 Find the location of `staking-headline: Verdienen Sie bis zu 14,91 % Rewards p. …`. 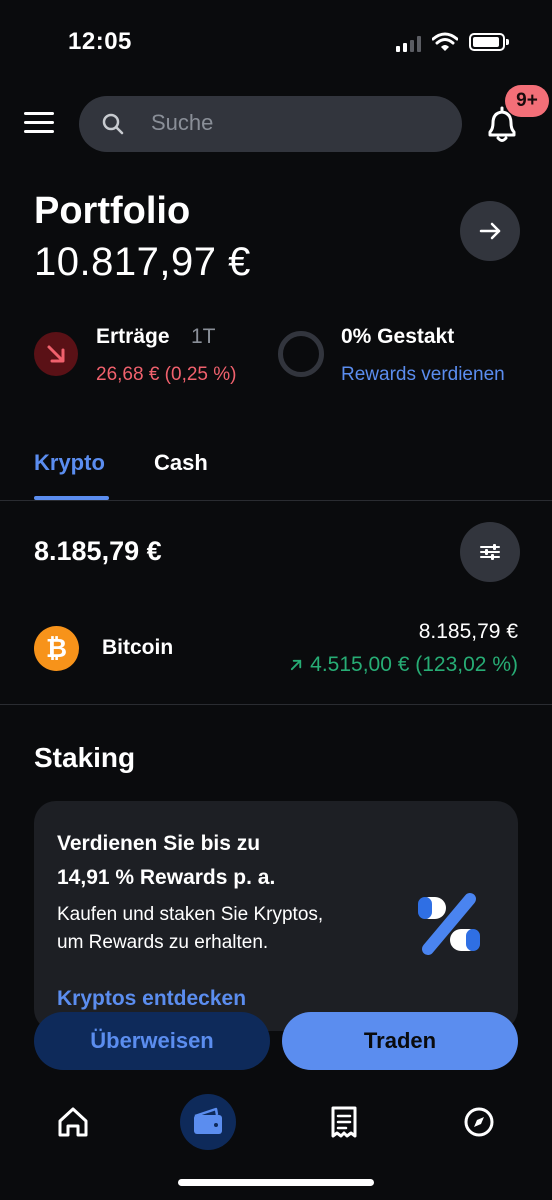

staking-headline: Verdienen Sie bis zu 14,91 % Rewards p. … is located at coordinates (222, 861).